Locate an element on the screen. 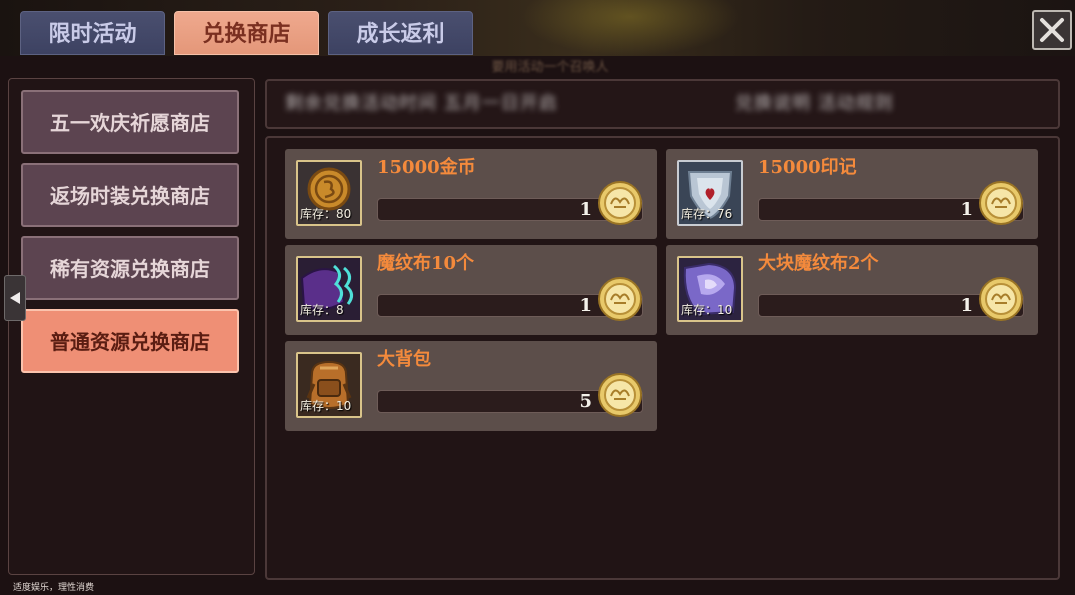 The image size is (1075, 595). shop-item-rare: 稀有资源兑换商店 is located at coordinates (130, 268).